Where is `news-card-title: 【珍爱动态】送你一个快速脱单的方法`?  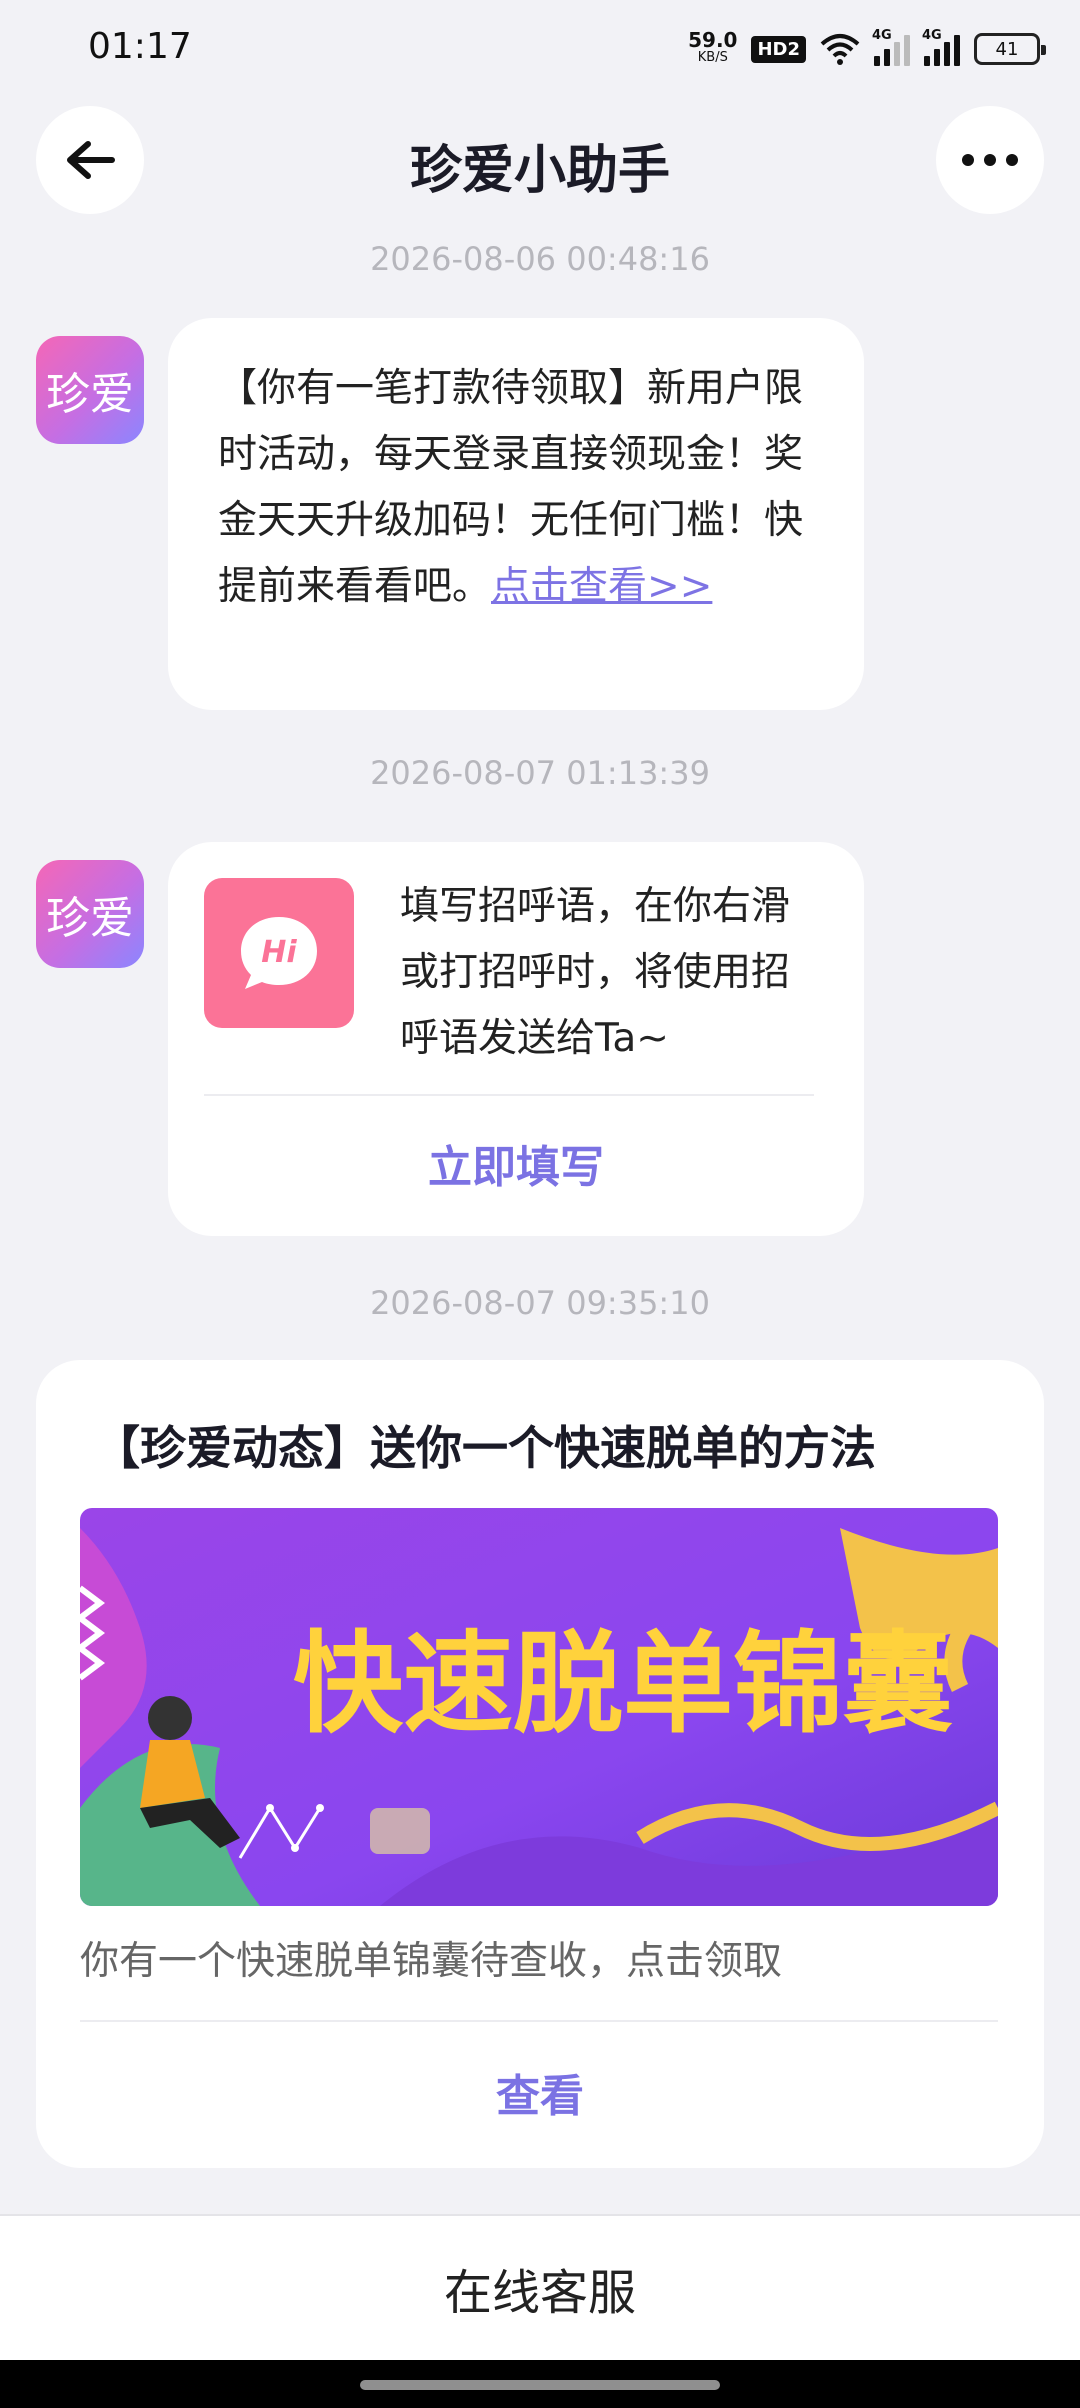 news-card-title: 【珍爱动态】送你一个快速脱单的方法 is located at coordinates (485, 1448).